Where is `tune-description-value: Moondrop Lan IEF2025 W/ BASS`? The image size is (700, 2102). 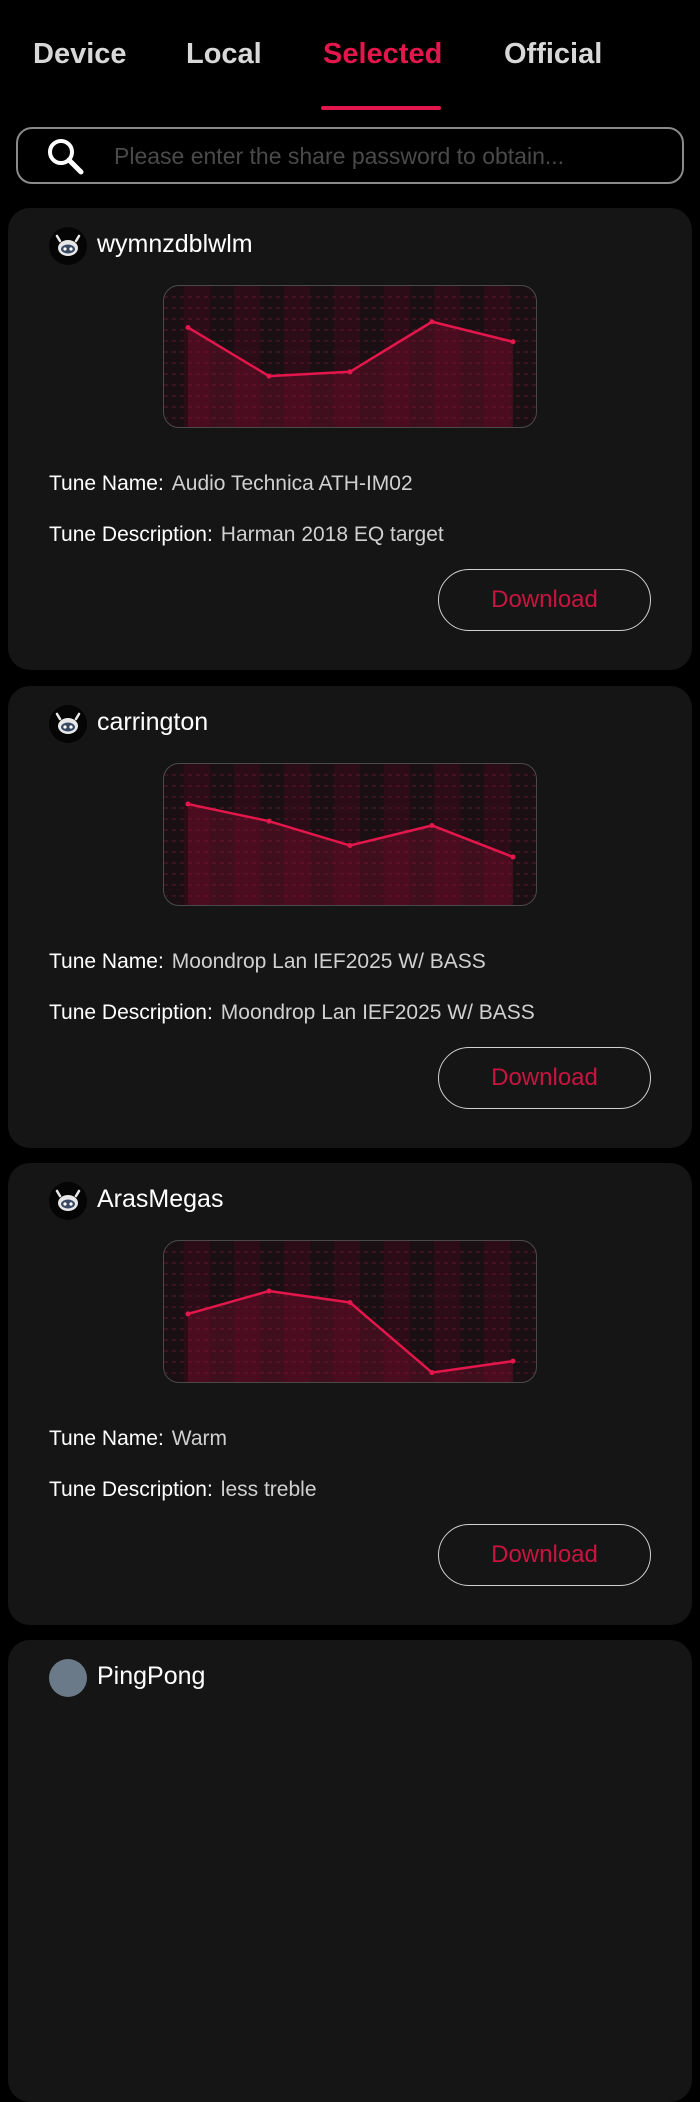 tune-description-value: Moondrop Lan IEF2025 W/ BASS is located at coordinates (377, 1012).